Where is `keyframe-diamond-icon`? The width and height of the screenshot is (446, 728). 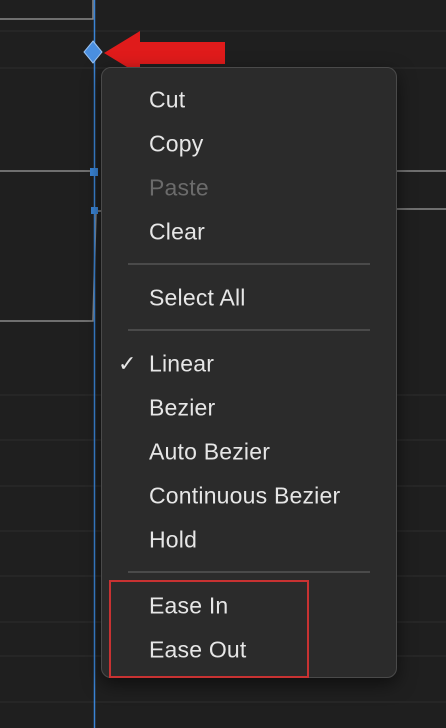
keyframe-diamond-icon is located at coordinates (93, 52).